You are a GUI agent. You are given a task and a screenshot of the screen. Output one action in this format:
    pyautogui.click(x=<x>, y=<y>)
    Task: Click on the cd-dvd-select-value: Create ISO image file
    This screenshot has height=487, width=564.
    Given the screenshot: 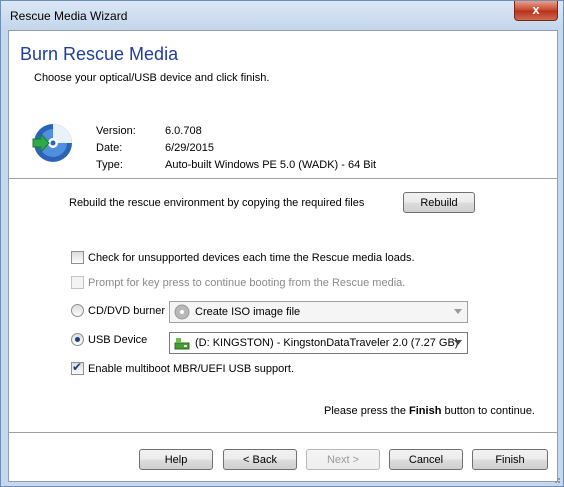 What is the action you would take?
    pyautogui.click(x=248, y=312)
    